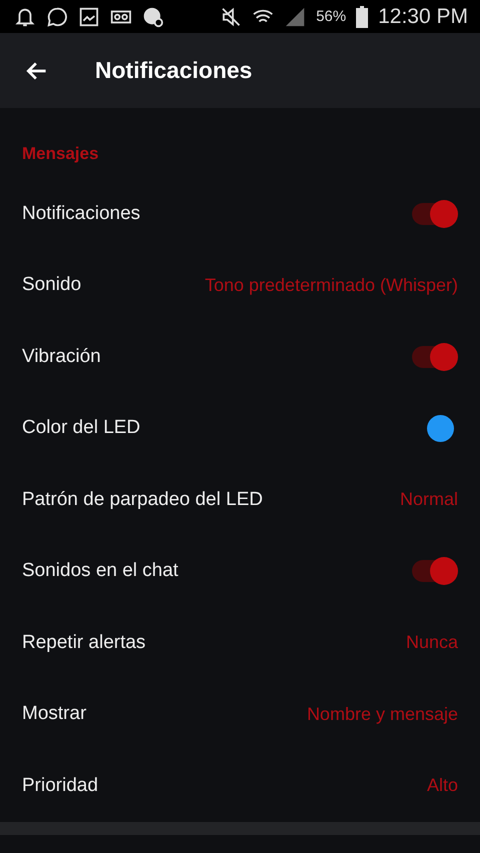  What do you see at coordinates (440, 428) in the screenshot?
I see `color-dot` at bounding box center [440, 428].